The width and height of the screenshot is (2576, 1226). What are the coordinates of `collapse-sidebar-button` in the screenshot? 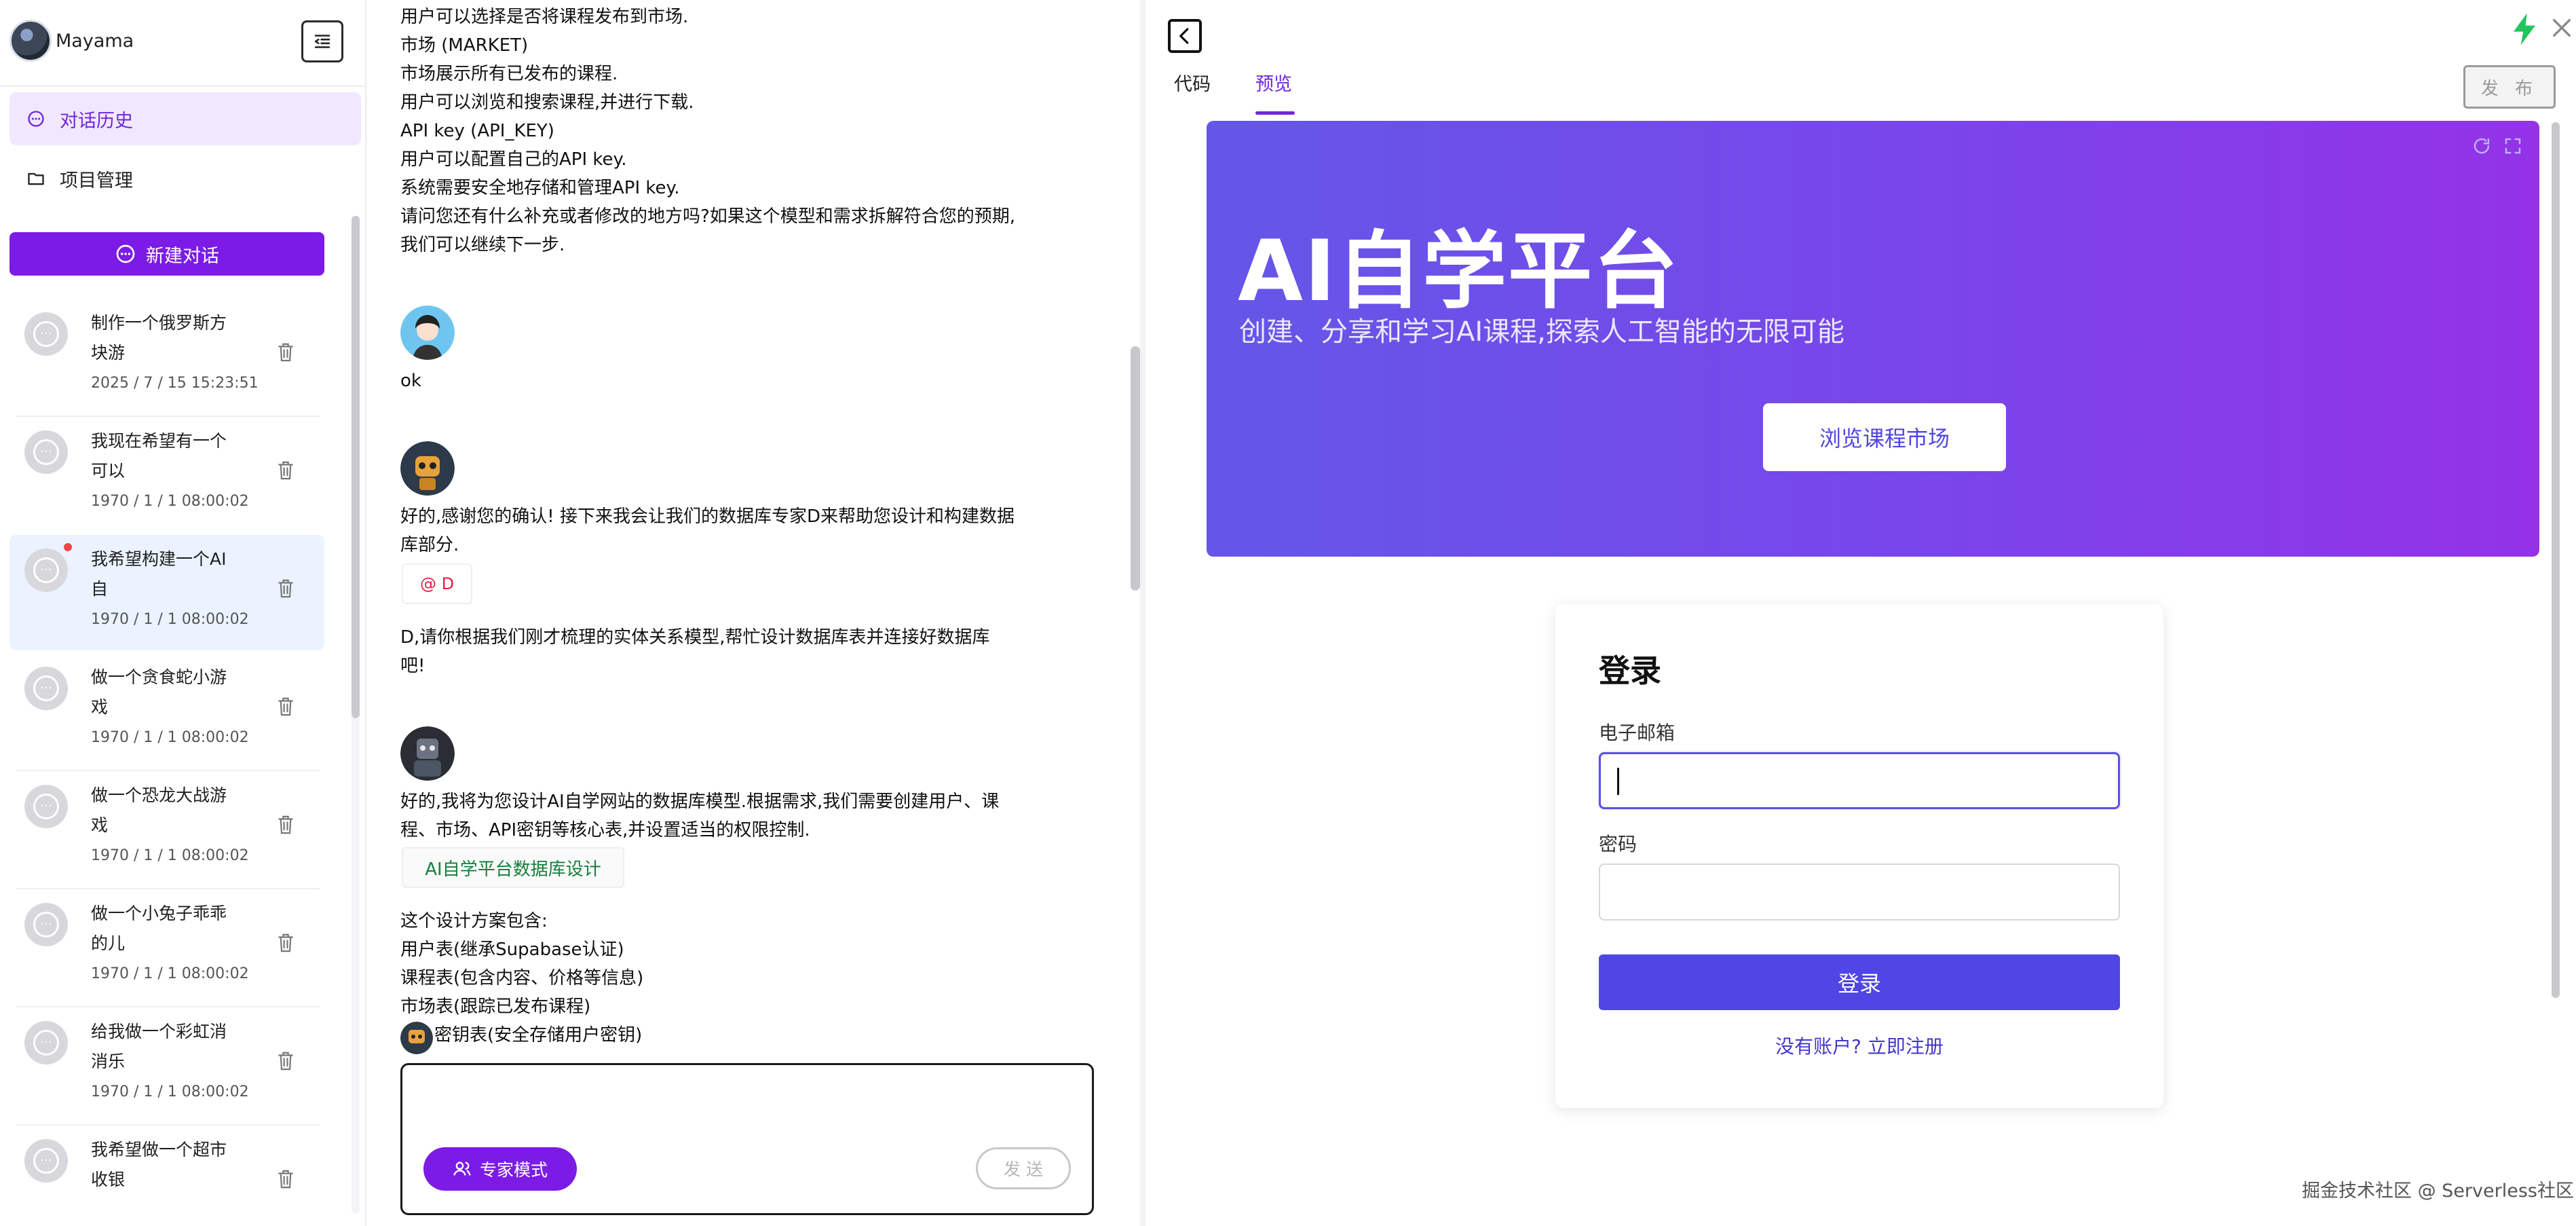 It's located at (322, 41).